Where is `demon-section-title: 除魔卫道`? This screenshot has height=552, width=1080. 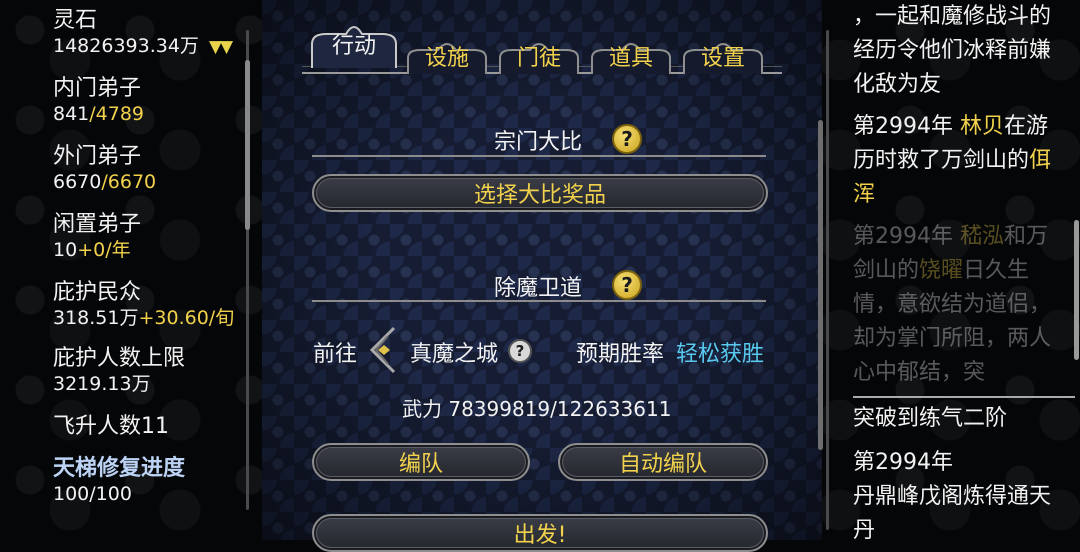
demon-section-title: 除魔卫道 is located at coordinates (538, 288).